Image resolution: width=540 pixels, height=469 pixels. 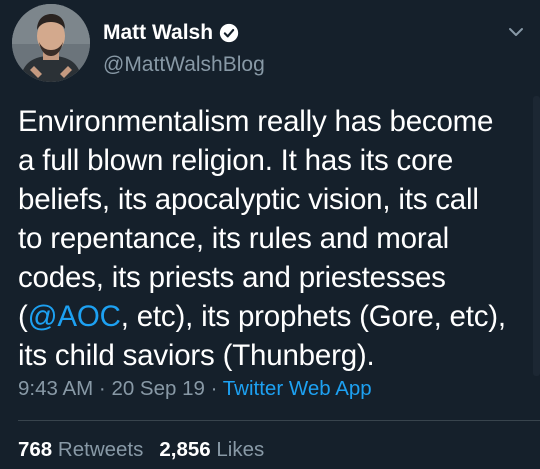 I want to click on divider, so click(x=279, y=420).